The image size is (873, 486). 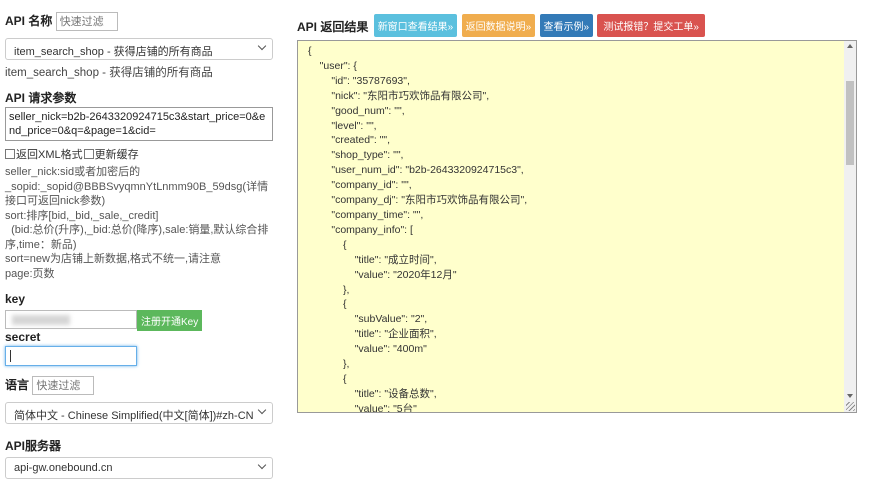 What do you see at coordinates (333, 27) in the screenshot?
I see `result-label: API 返回结果` at bounding box center [333, 27].